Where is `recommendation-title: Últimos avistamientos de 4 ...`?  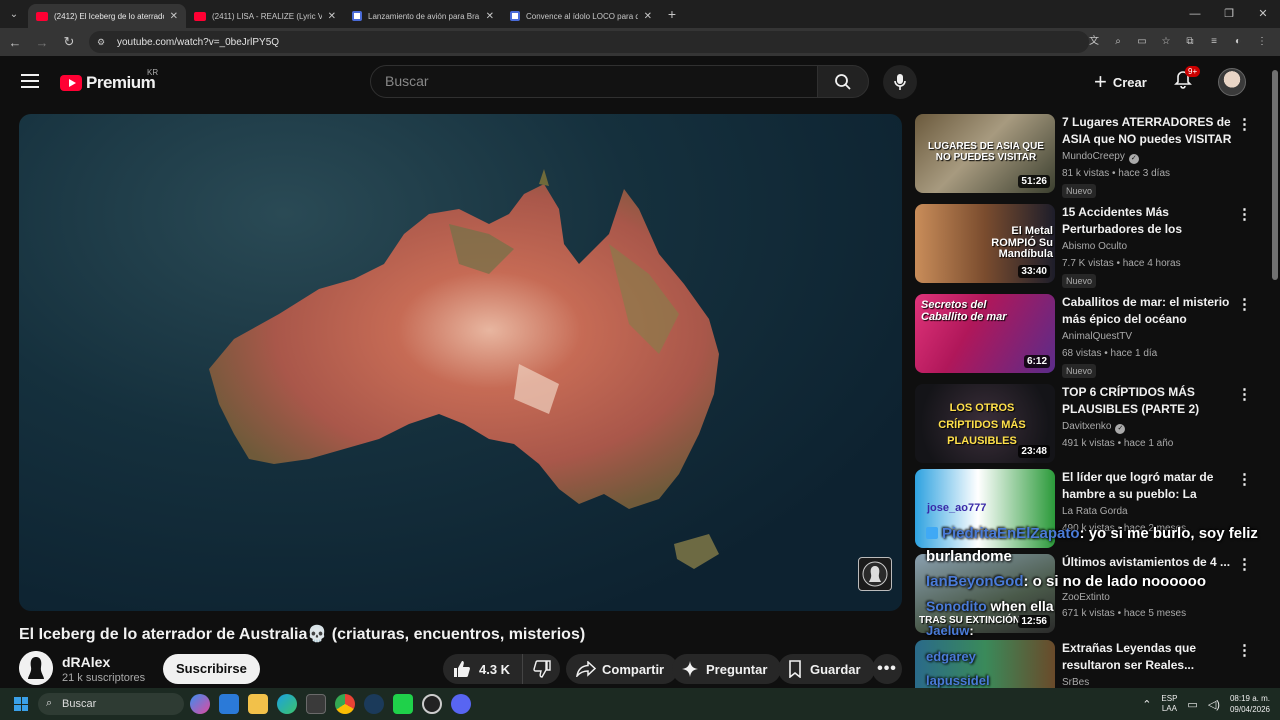
recommendation-title: Últimos avistamientos de 4 ... is located at coordinates (1147, 562).